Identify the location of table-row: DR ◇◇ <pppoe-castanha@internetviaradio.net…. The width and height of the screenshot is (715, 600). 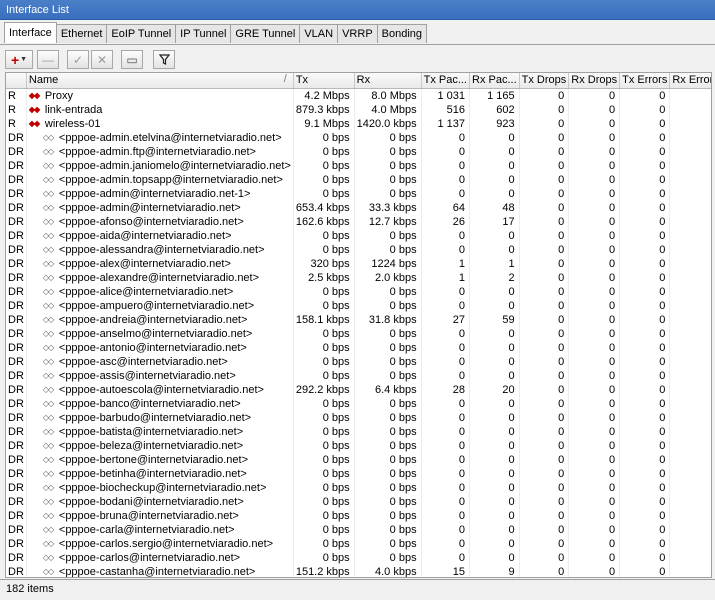
(358, 571).